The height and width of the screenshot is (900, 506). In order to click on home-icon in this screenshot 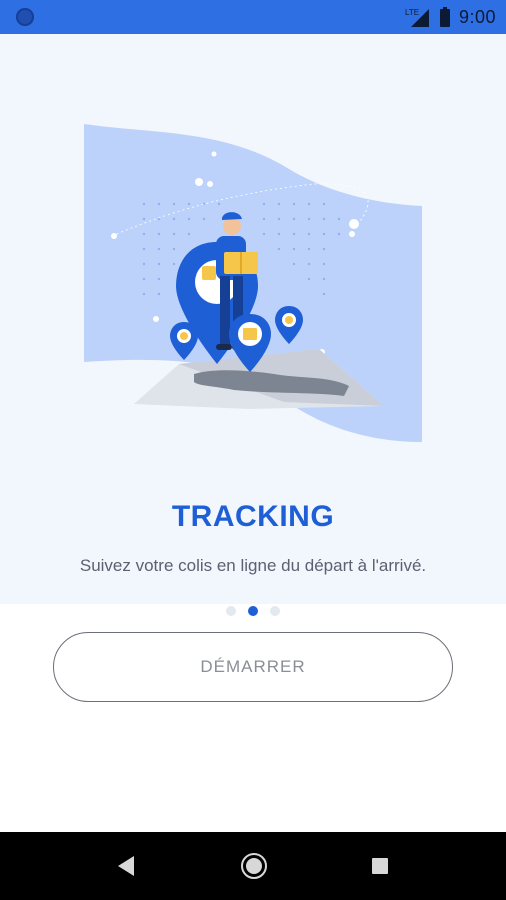, I will do `click(254, 866)`.